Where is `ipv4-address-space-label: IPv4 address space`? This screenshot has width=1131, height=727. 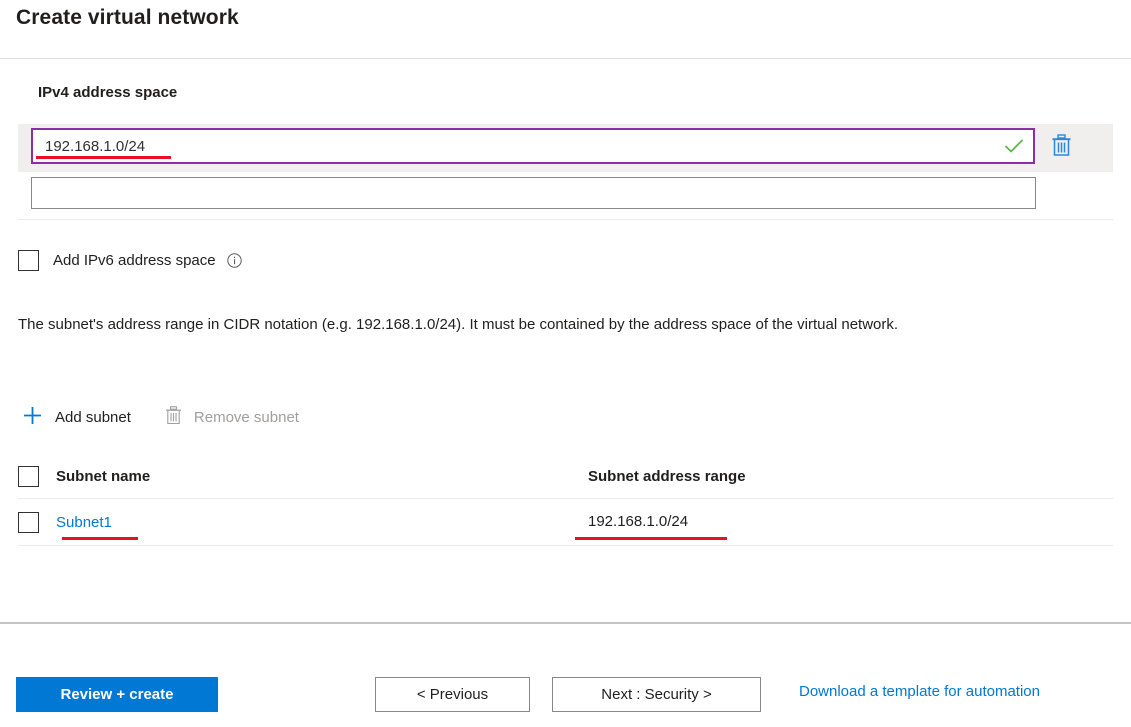 ipv4-address-space-label: IPv4 address space is located at coordinates (108, 92).